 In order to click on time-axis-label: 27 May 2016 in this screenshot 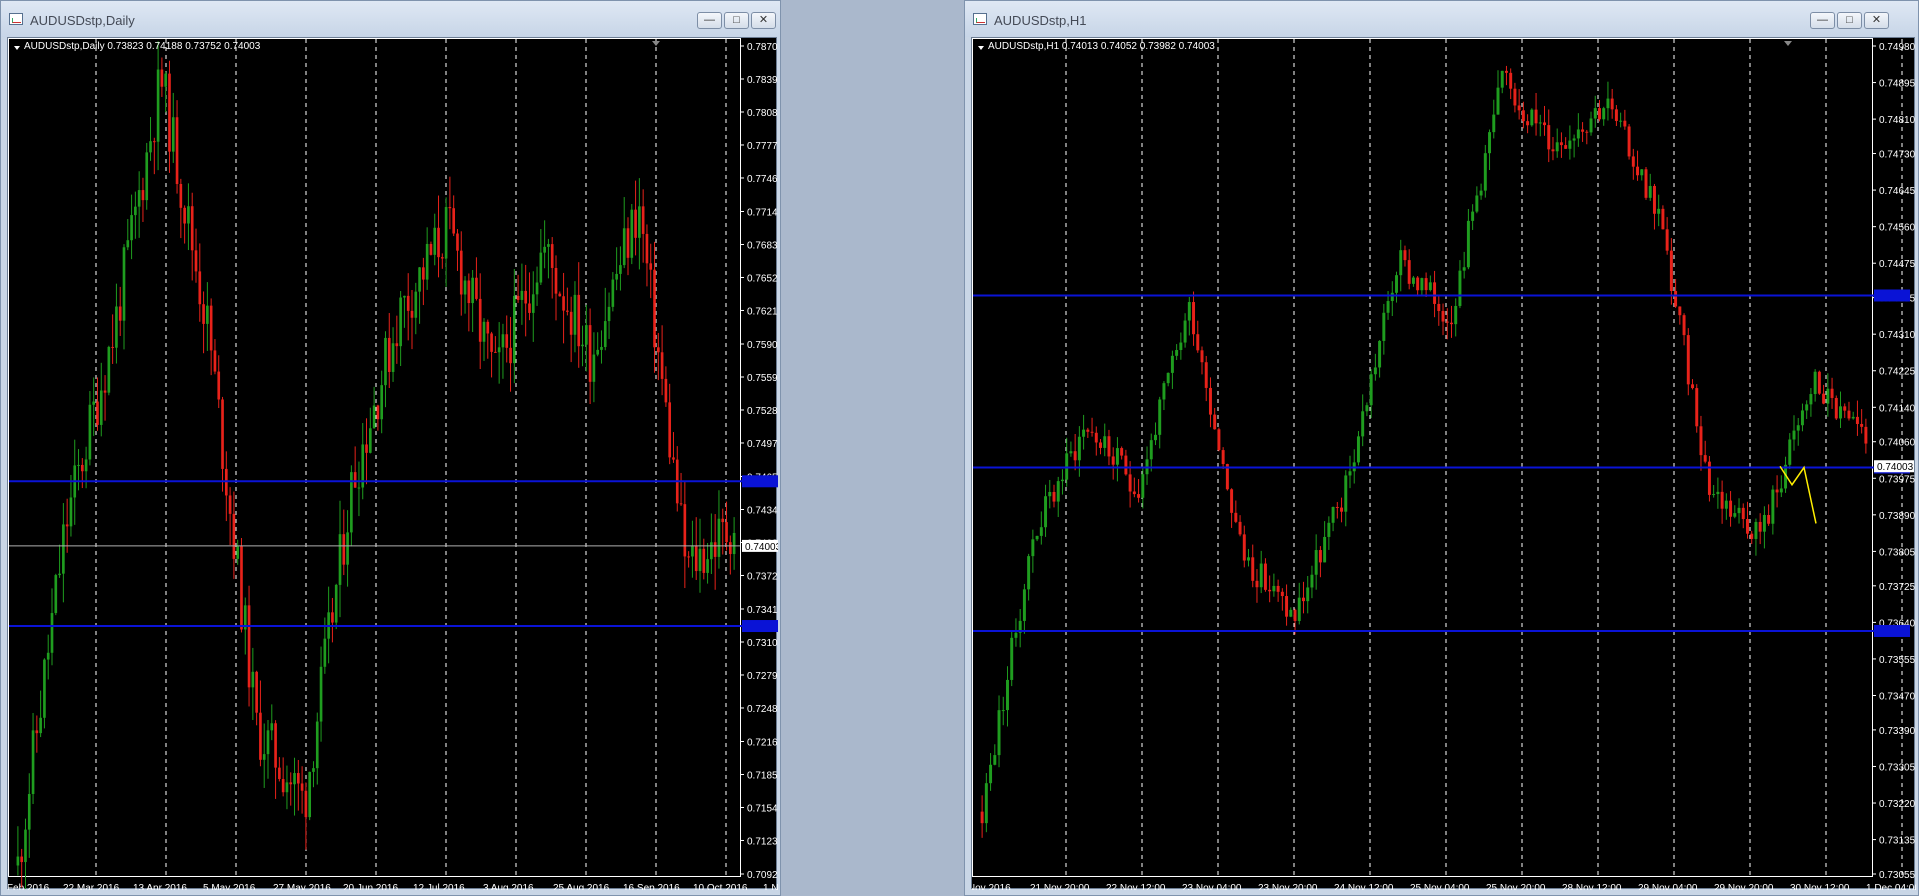, I will do `click(302, 886)`.